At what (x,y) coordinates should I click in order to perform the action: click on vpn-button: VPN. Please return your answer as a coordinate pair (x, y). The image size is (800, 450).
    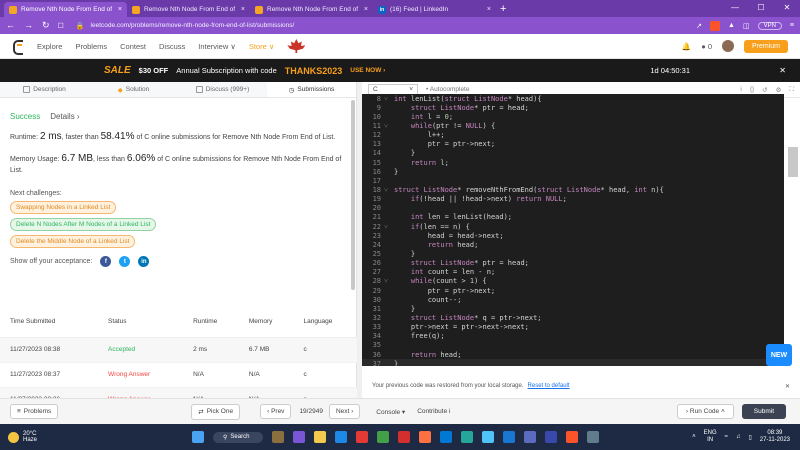
    Looking at the image, I should click on (769, 25).